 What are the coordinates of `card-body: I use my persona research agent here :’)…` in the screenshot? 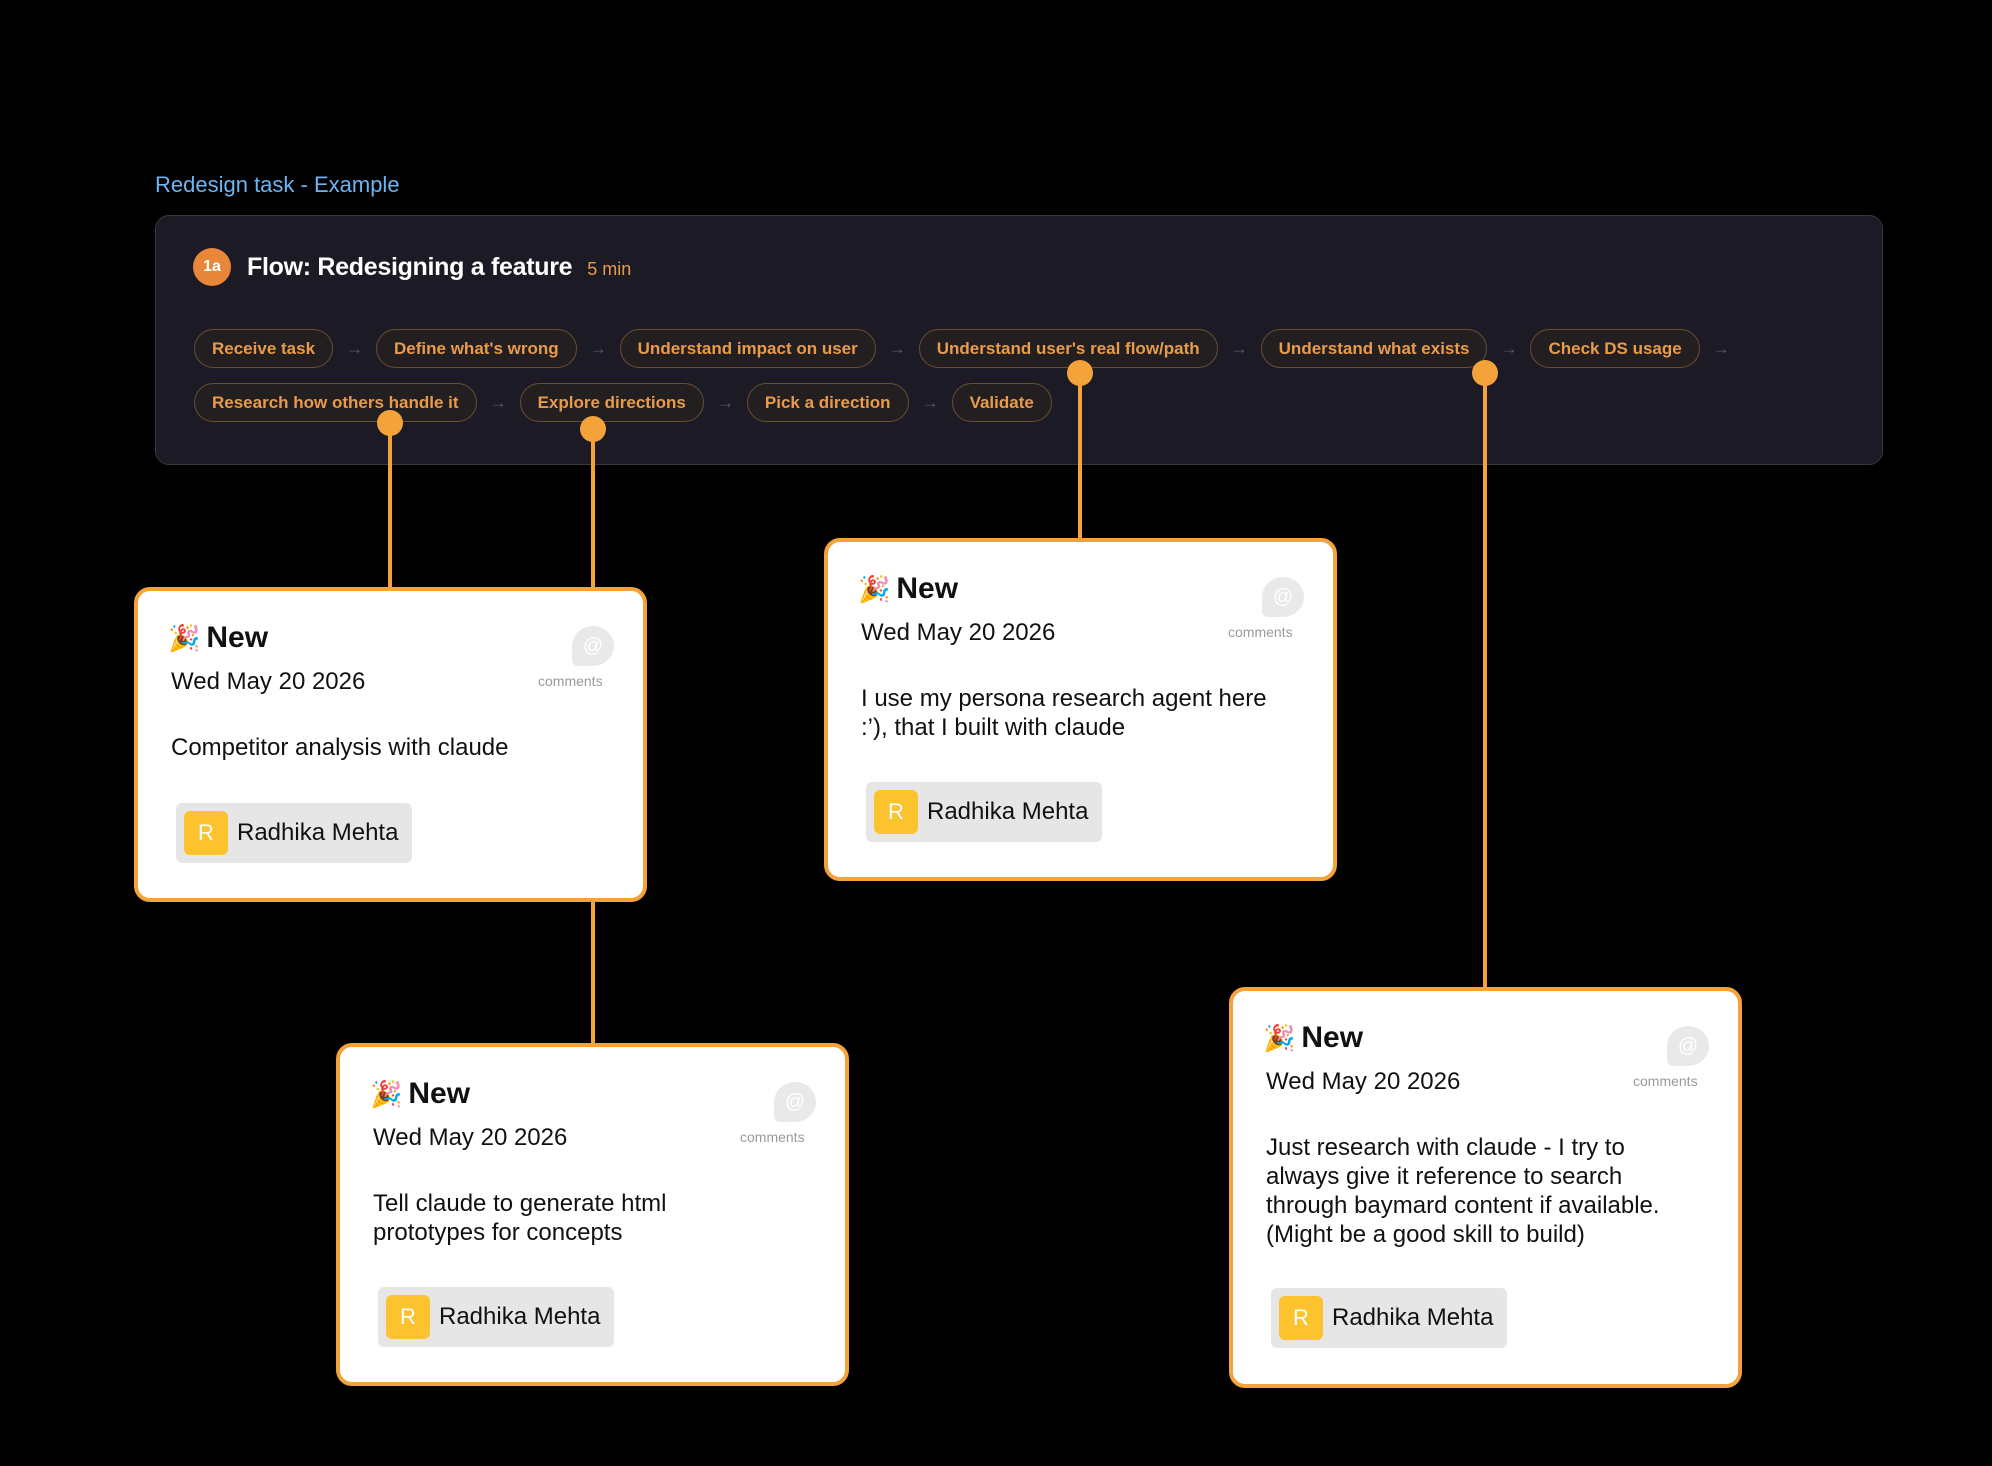 It's located at (1064, 713).